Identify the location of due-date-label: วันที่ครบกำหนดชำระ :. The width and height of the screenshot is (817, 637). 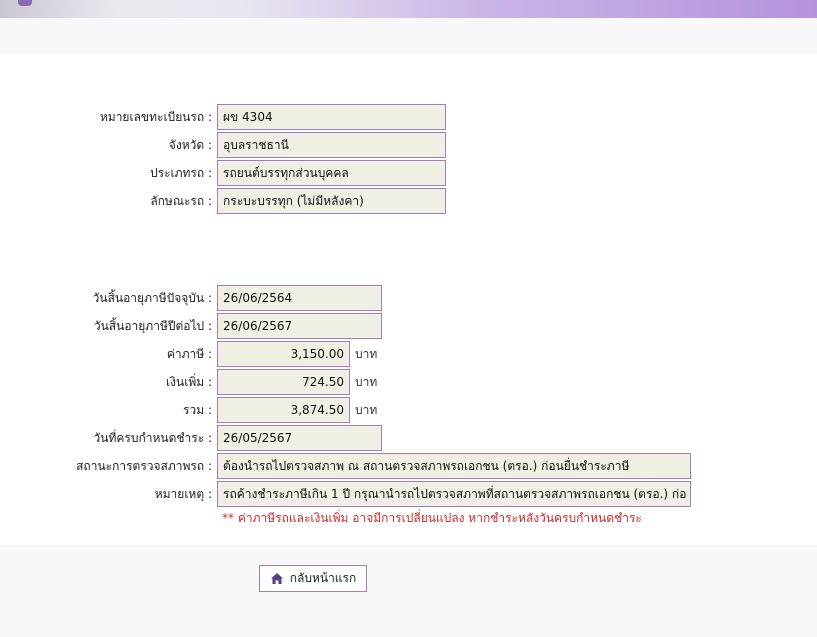
(152, 438).